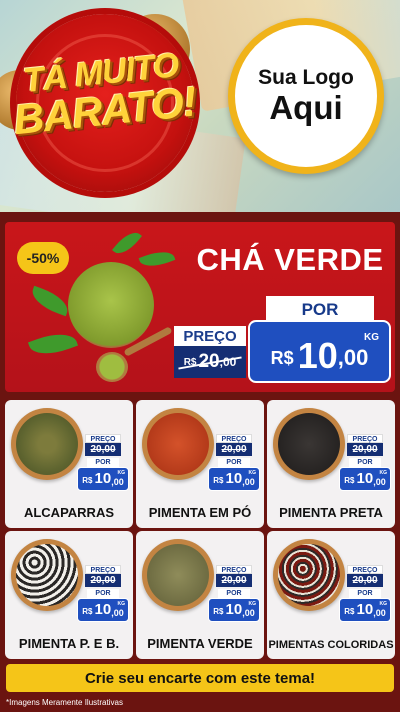 The image size is (400, 712). Describe the element at coordinates (306, 77) in the screenshot. I see `logo-text-line-1: Sua Logo` at that location.